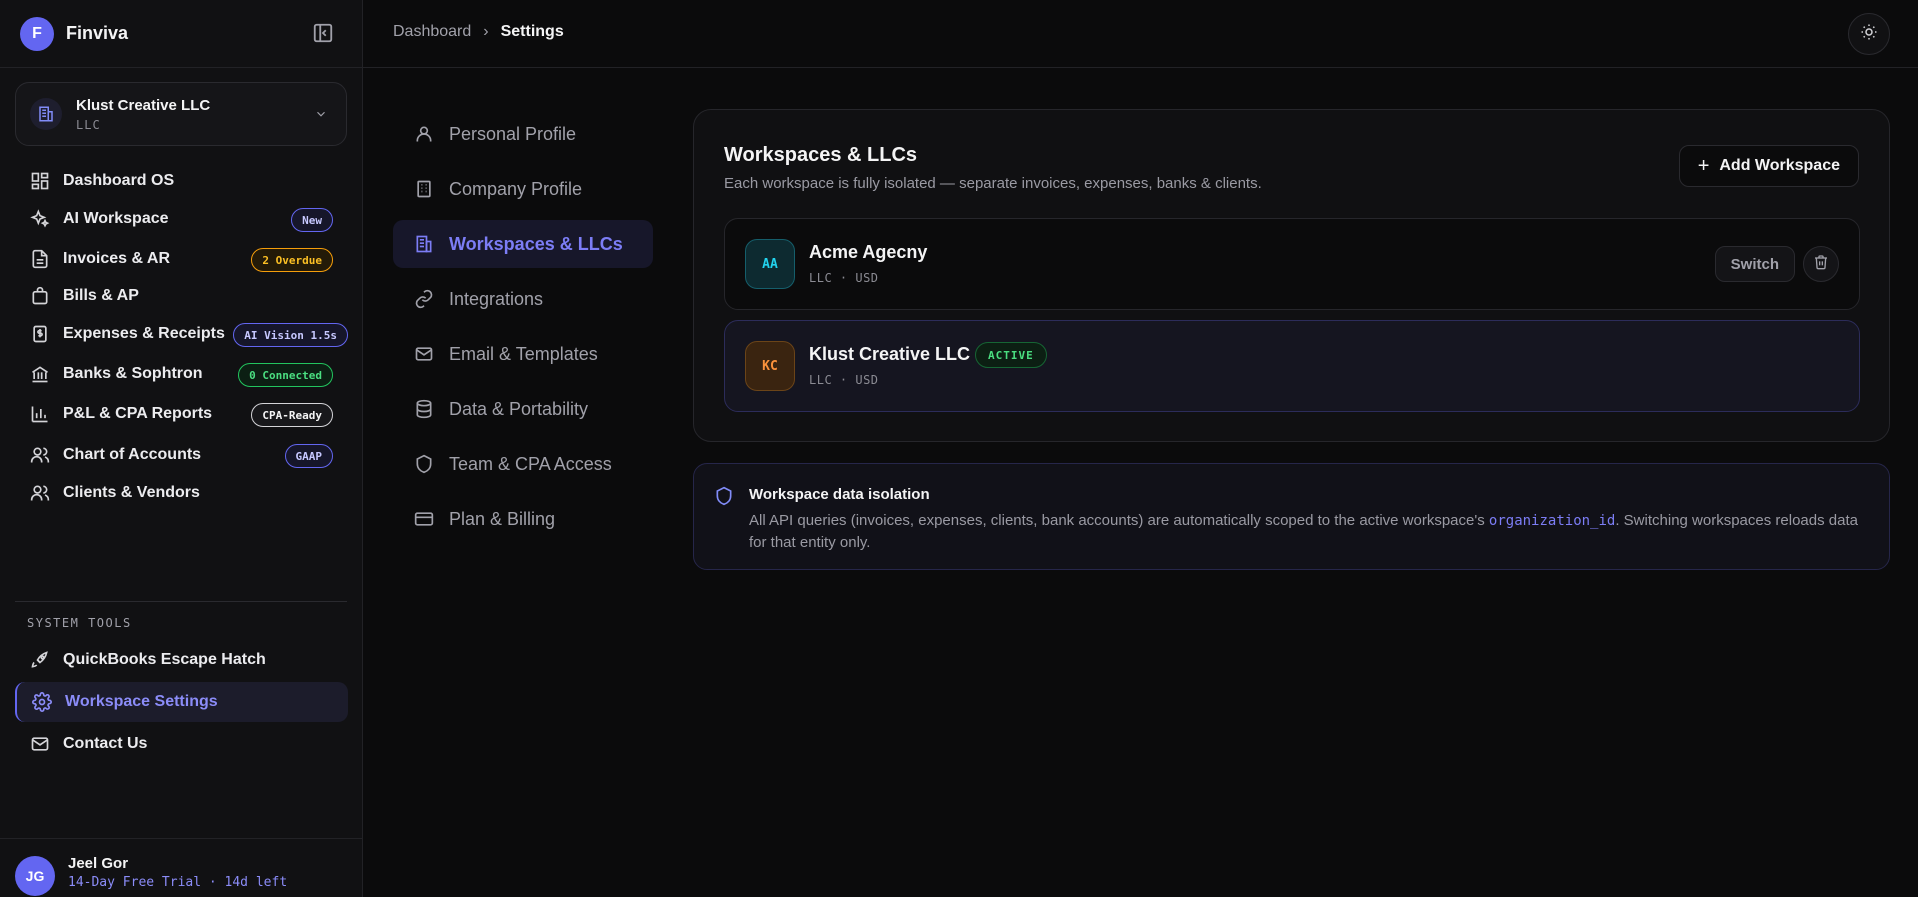 The height and width of the screenshot is (897, 1918). What do you see at coordinates (424, 189) in the screenshot?
I see `building-icon` at bounding box center [424, 189].